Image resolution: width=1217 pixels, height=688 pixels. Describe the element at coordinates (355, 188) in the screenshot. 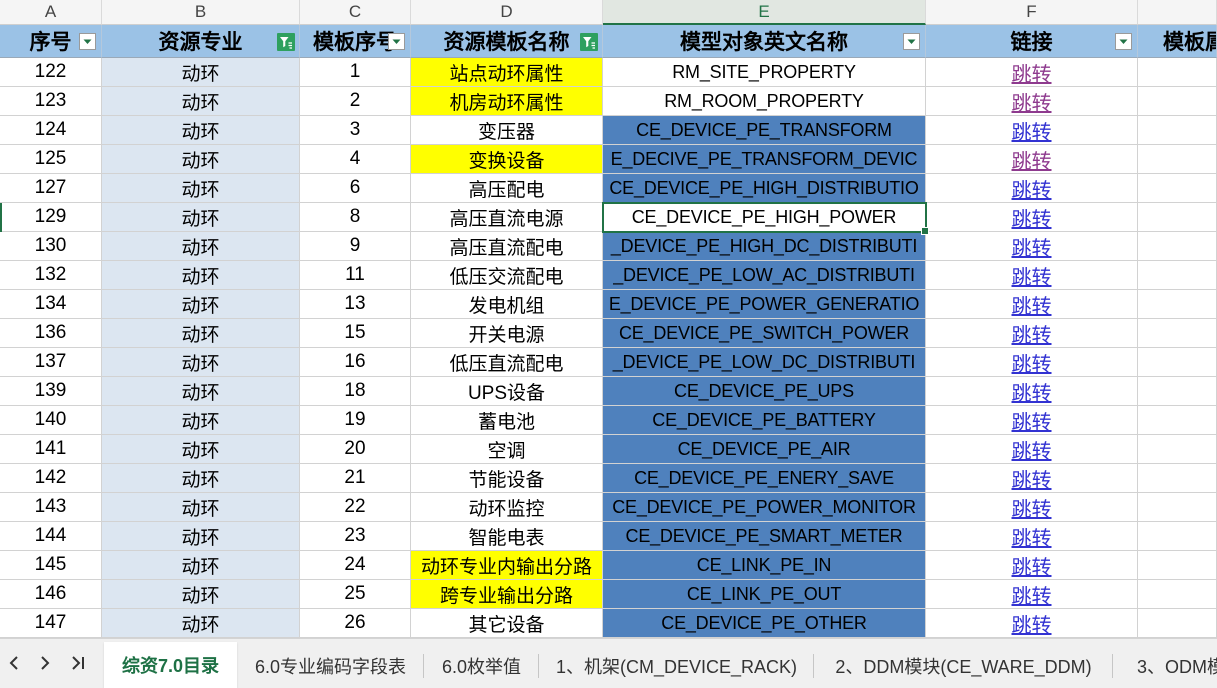

I see `cell-template-no: 6` at that location.